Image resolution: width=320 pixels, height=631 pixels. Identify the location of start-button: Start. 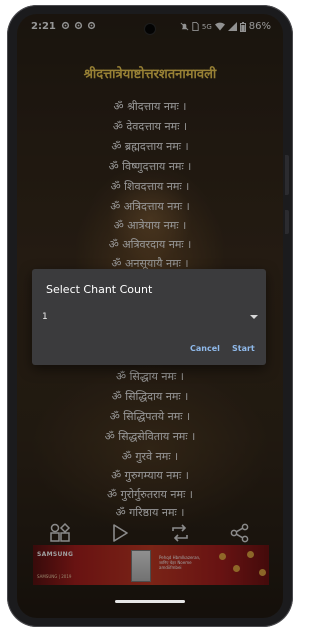
(243, 348).